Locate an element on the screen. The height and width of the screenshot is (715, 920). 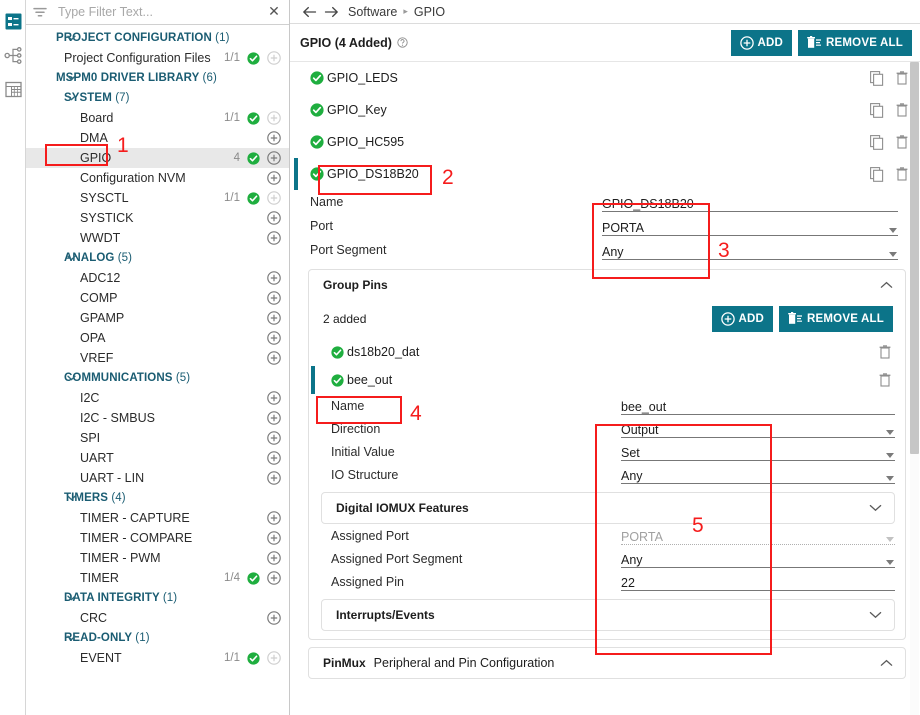
help-icon is located at coordinates (402, 42).